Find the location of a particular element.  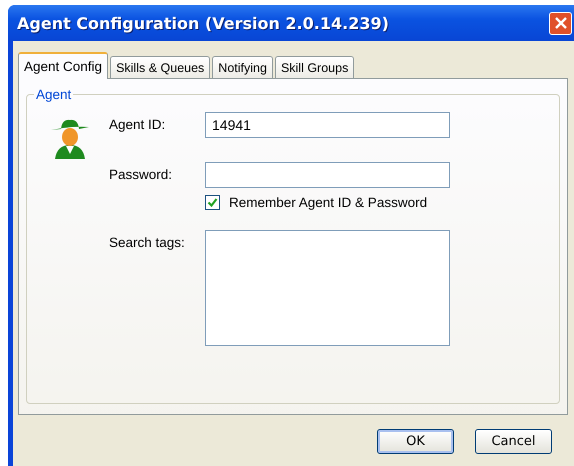

checkbox is located at coordinates (212, 202).